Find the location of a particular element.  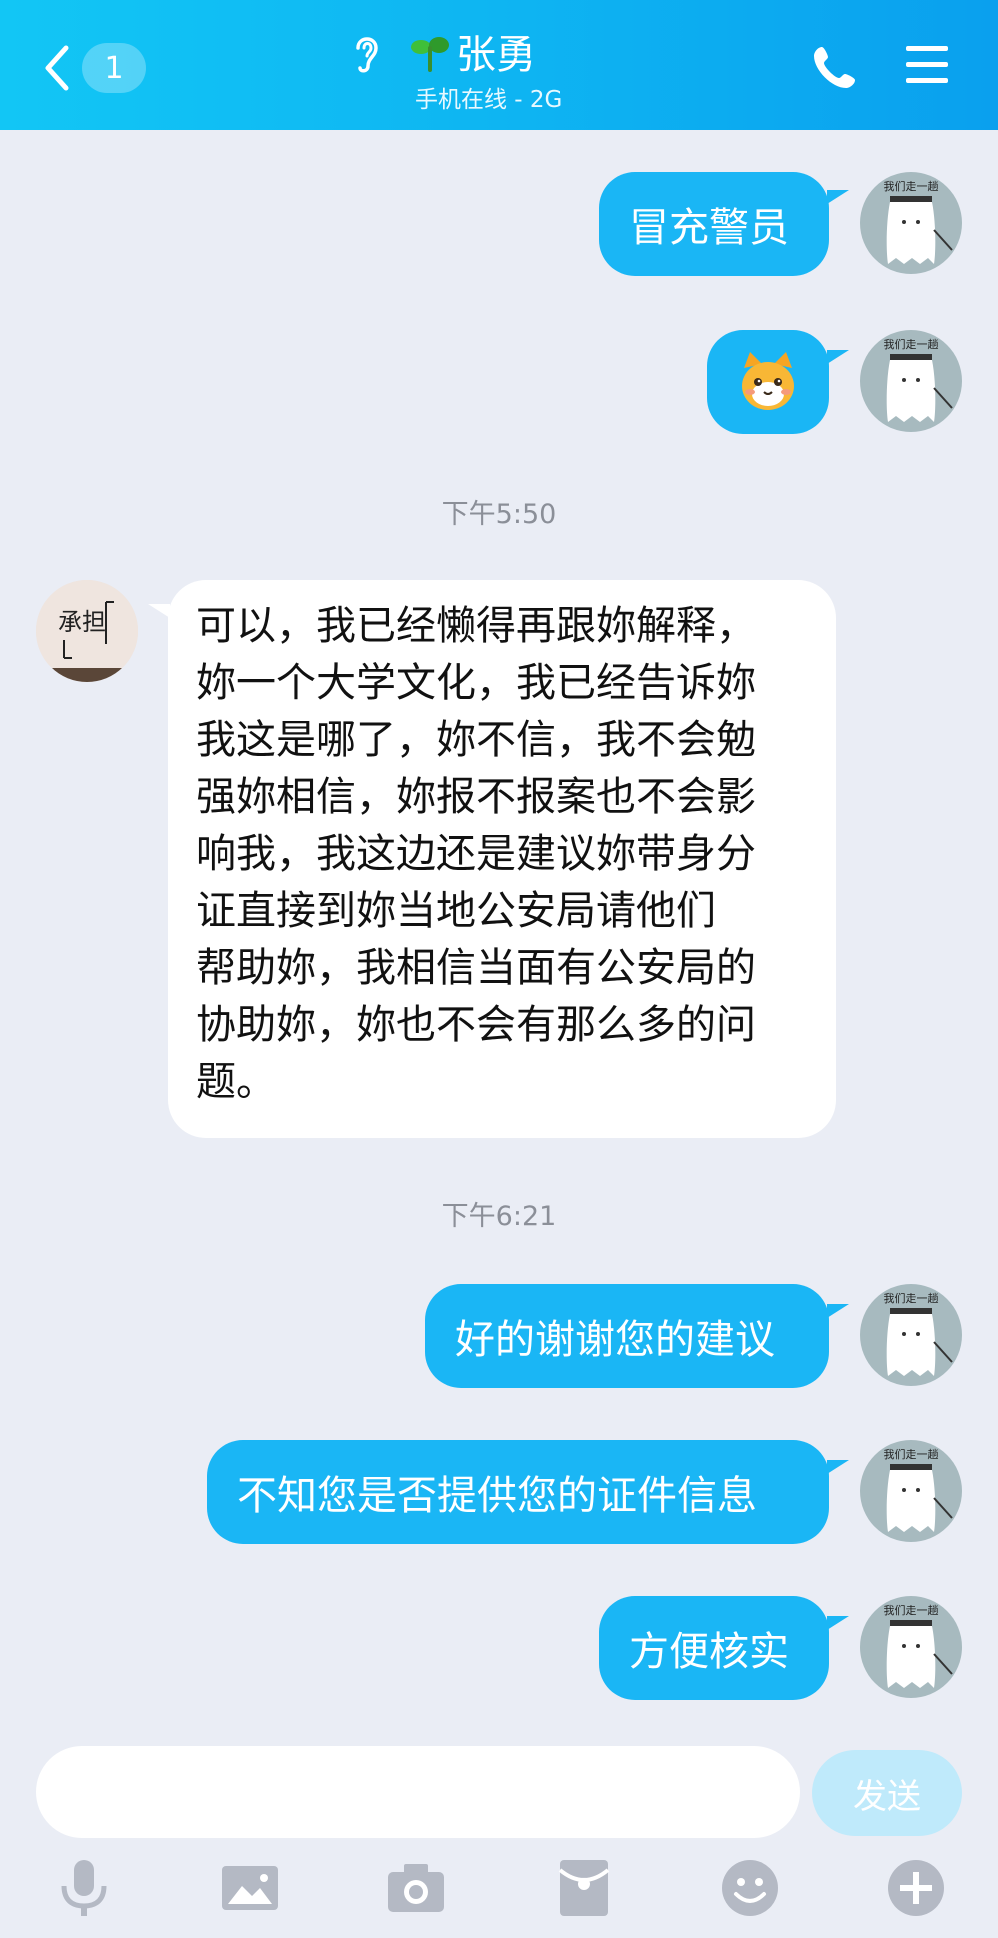

online-status: 手机在线 - 2G is located at coordinates (489, 100).